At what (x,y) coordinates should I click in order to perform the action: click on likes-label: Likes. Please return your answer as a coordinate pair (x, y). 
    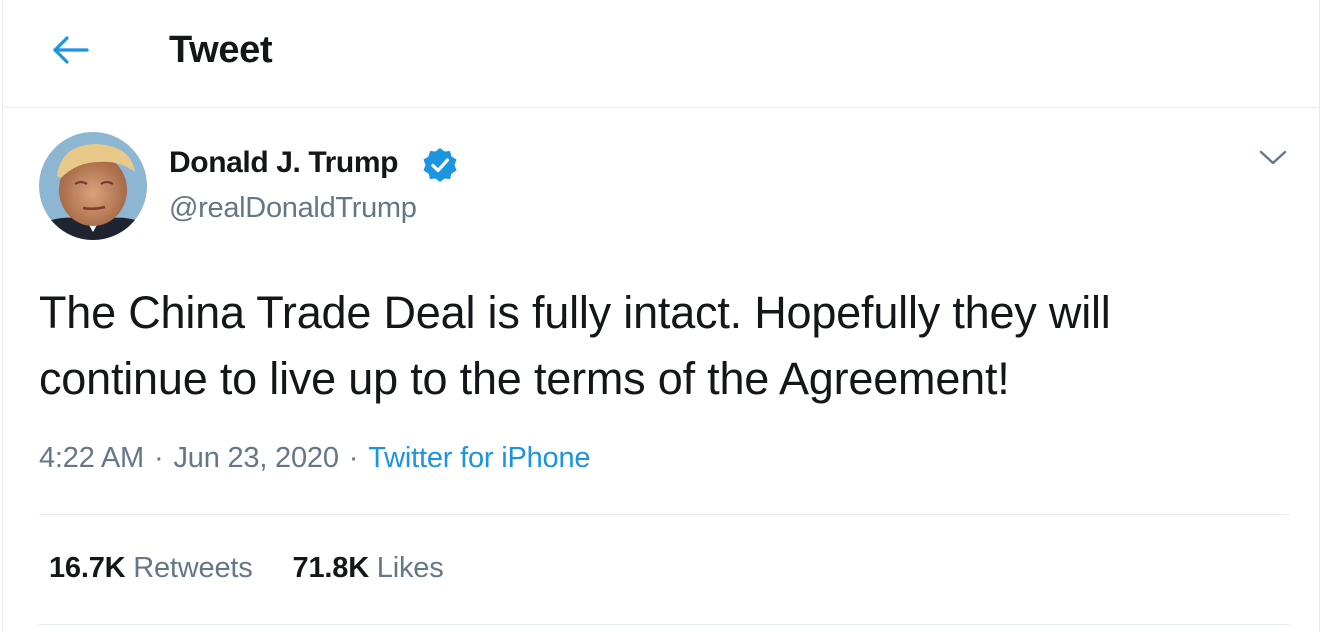
    Looking at the image, I should click on (410, 568).